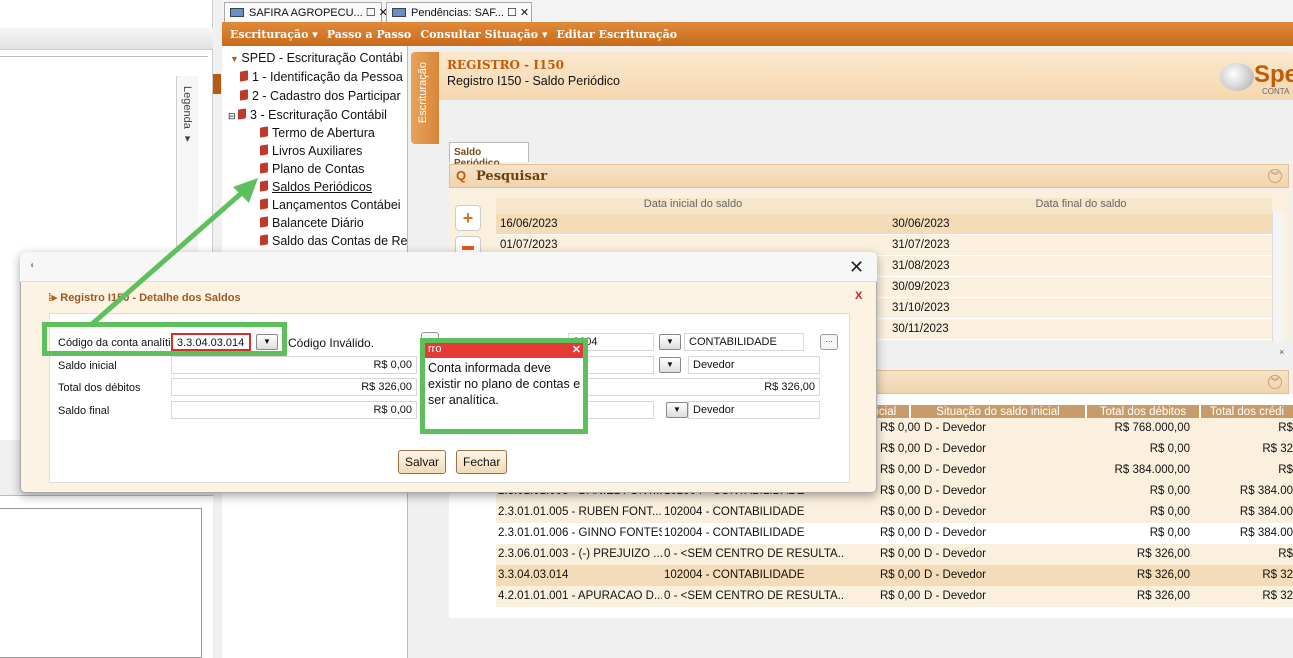  What do you see at coordinates (483, 34) in the screenshot?
I see `menu-consultar-situacao: Consultar Situação ▾` at bounding box center [483, 34].